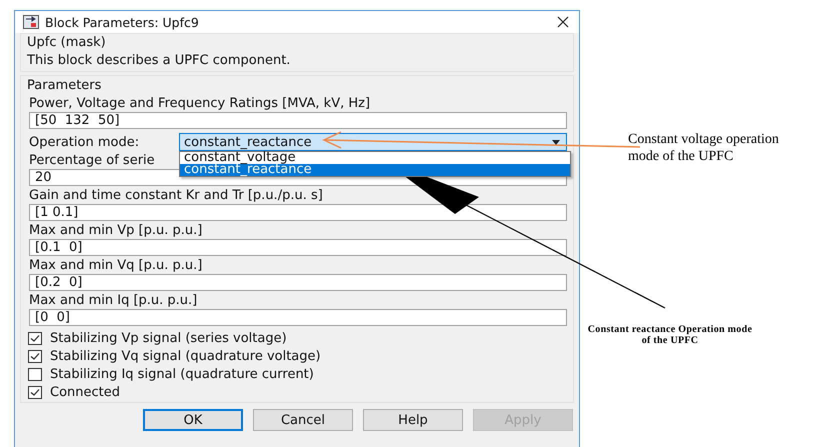 This screenshot has width=822, height=447. What do you see at coordinates (64, 85) in the screenshot?
I see `parameters-title: Parameters` at bounding box center [64, 85].